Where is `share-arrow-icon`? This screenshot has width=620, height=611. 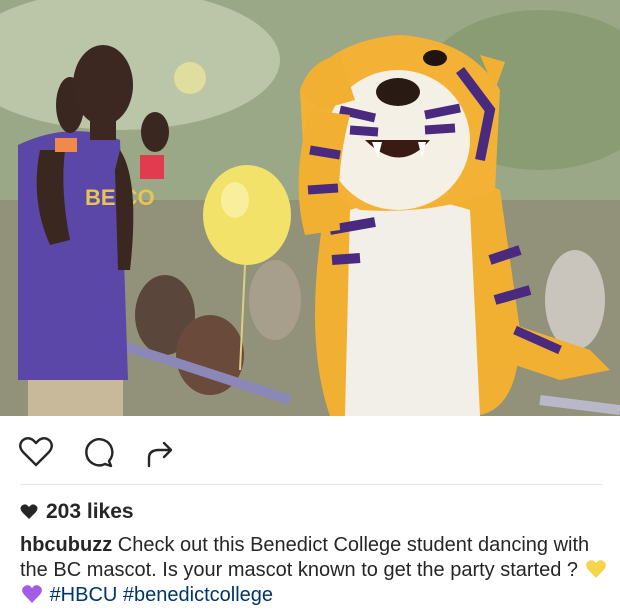 share-arrow-icon is located at coordinates (160, 452).